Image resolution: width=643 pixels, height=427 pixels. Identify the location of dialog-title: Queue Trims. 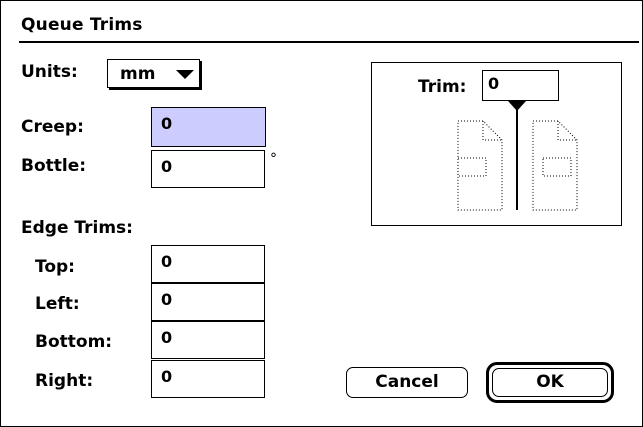
(82, 25).